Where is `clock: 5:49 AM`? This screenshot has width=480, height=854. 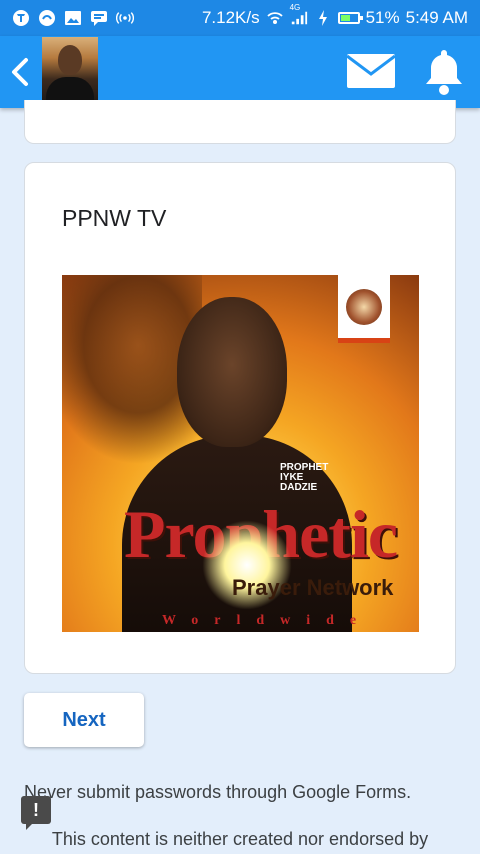 clock: 5:49 AM is located at coordinates (436, 17).